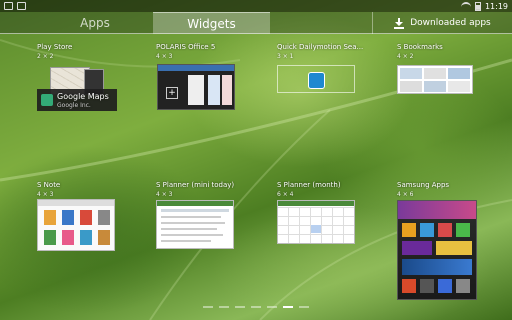  Describe the element at coordinates (437, 210) in the screenshot. I see `premium-choice-banner` at that location.